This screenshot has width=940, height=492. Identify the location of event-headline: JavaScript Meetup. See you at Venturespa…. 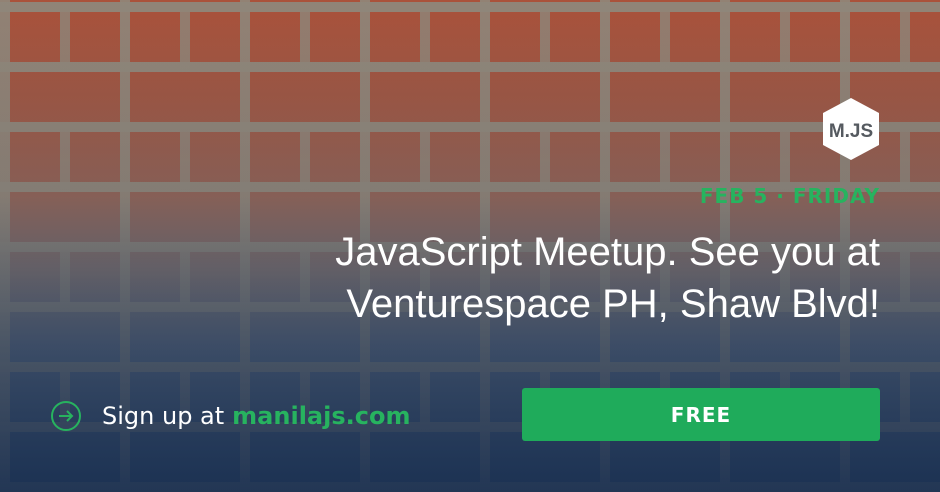
(580, 278).